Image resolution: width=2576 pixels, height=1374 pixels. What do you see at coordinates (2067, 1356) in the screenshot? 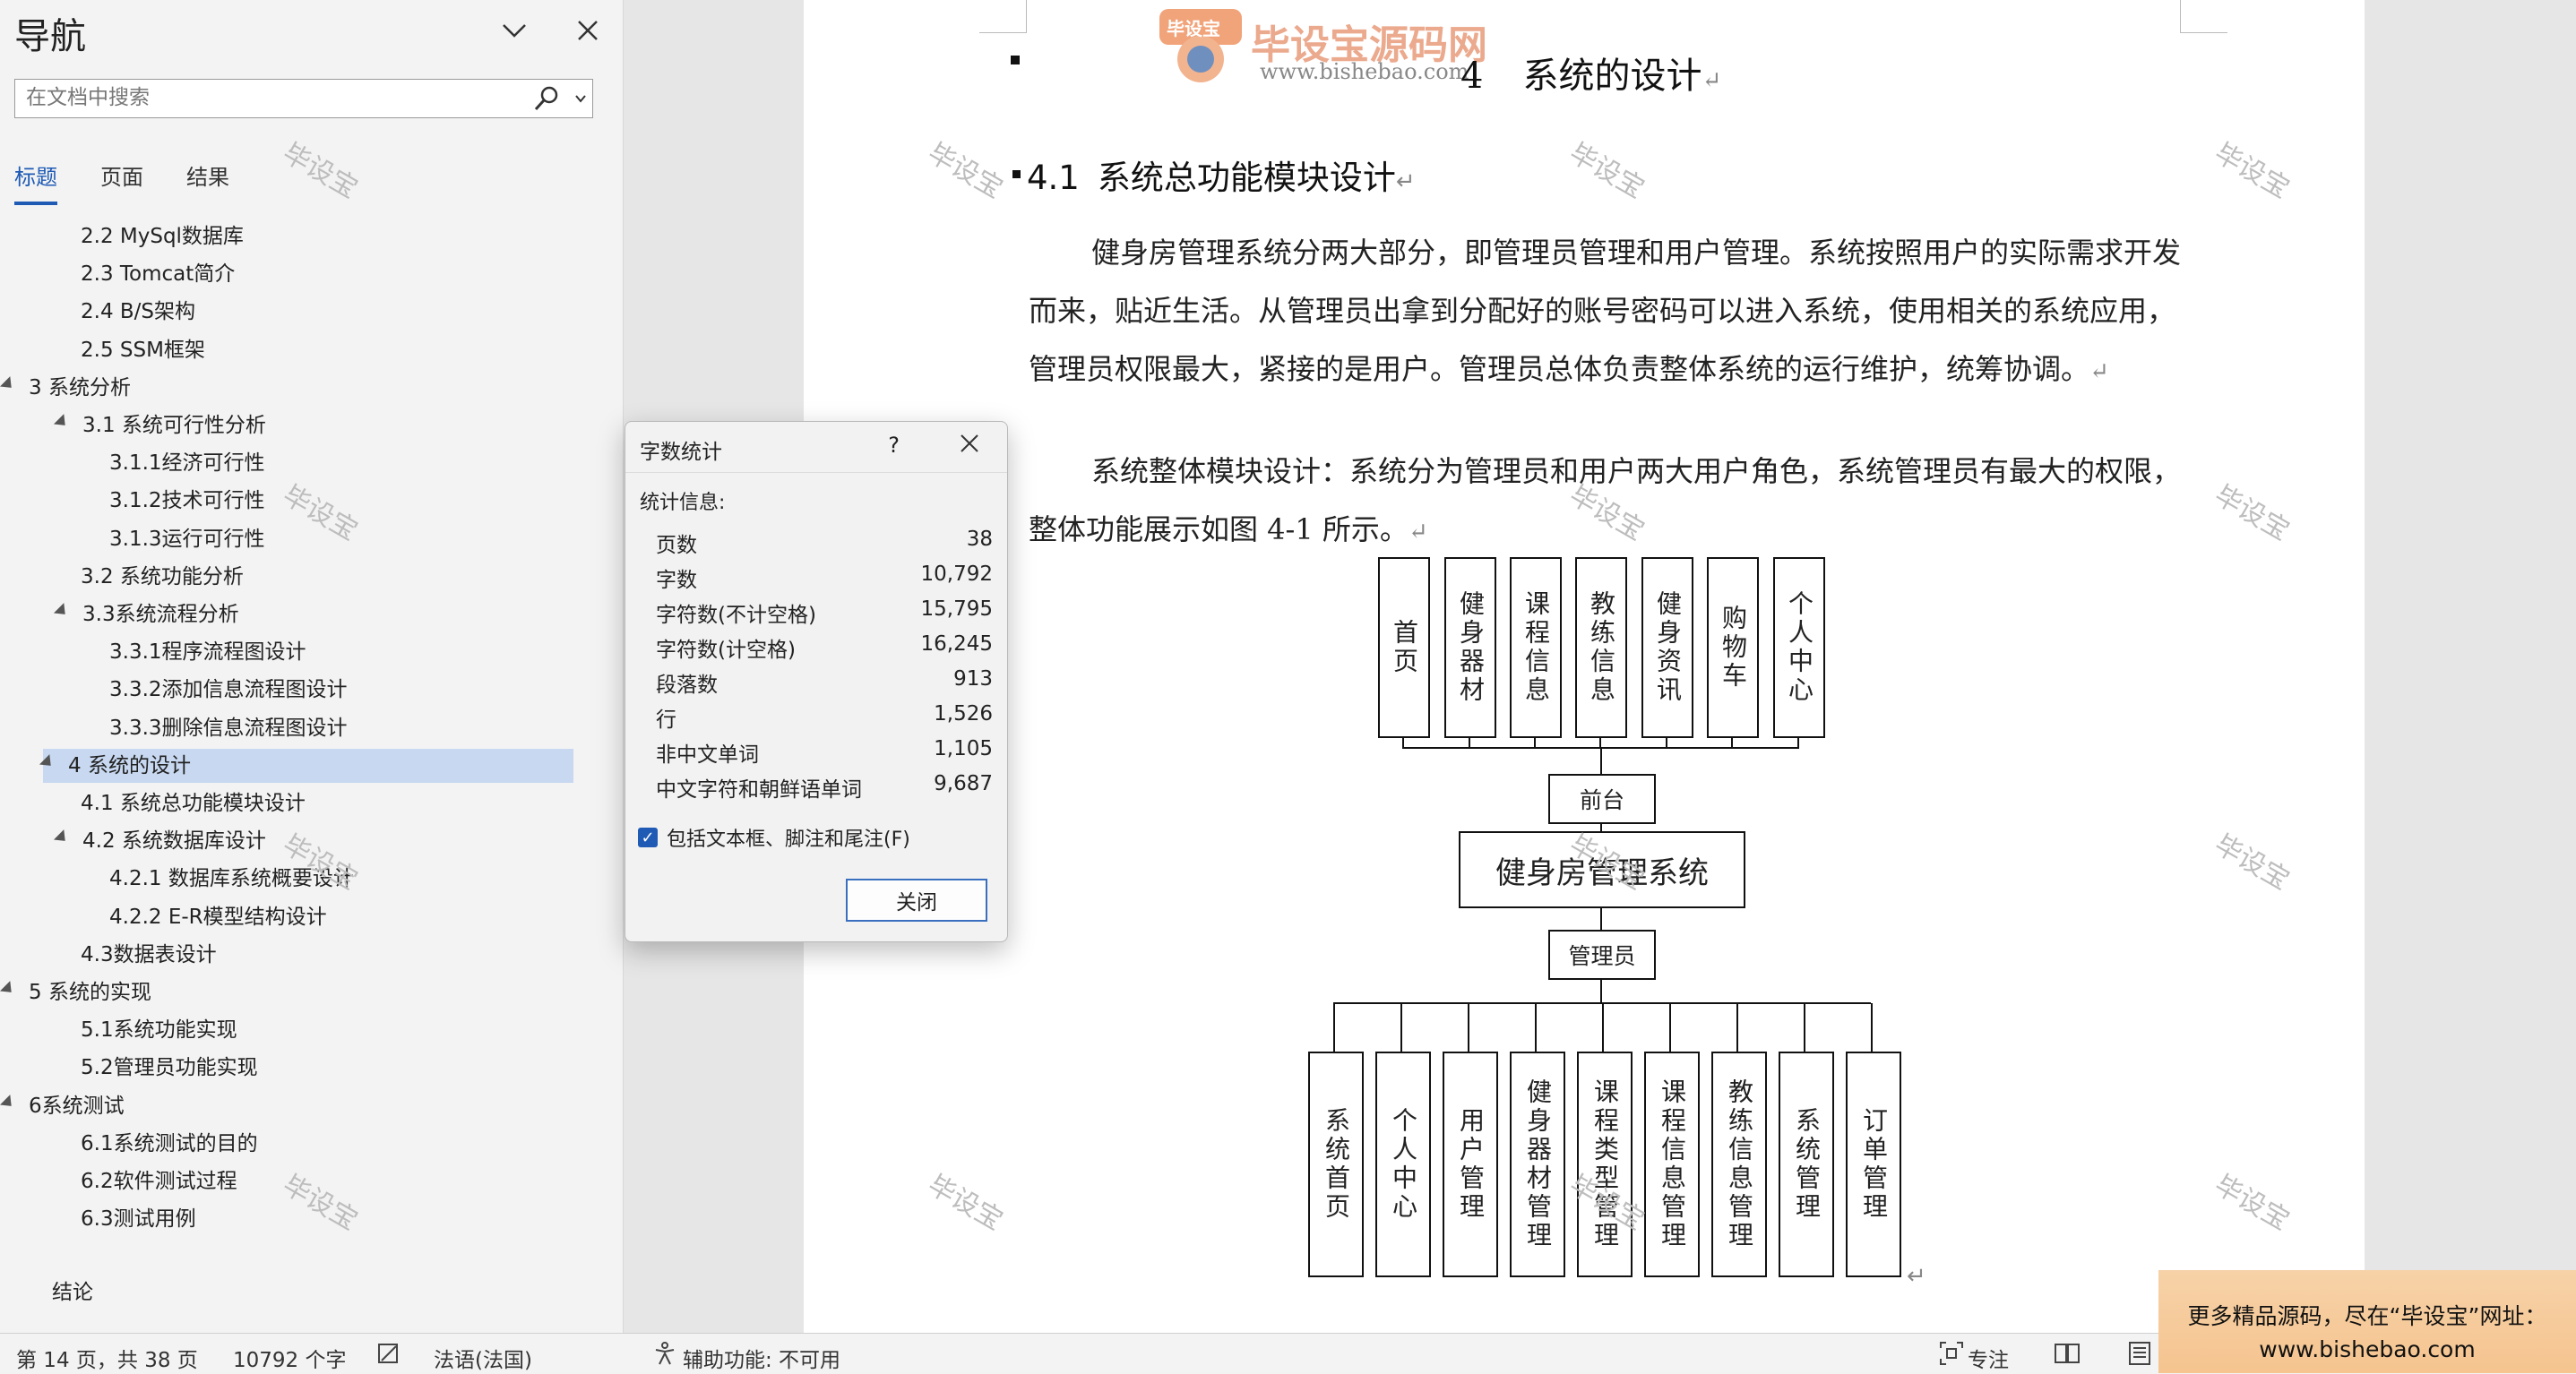
I see `read-mode-icon` at bounding box center [2067, 1356].